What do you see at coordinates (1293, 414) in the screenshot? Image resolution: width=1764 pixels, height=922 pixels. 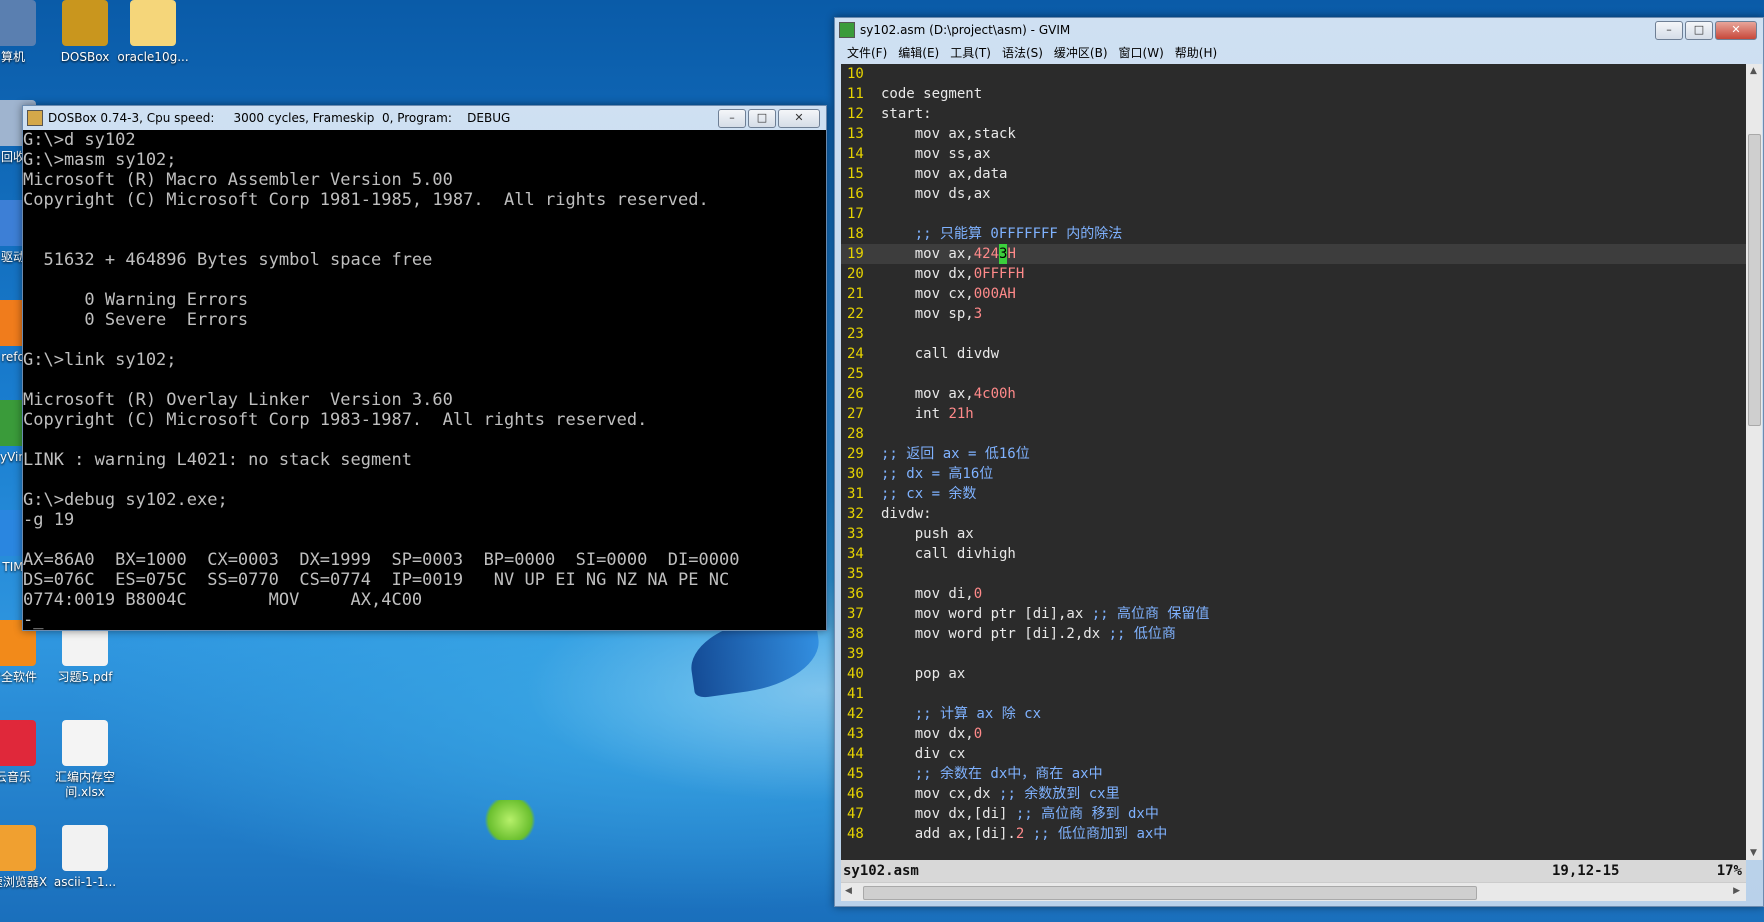 I see `code-line: 27 int 21h` at bounding box center [1293, 414].